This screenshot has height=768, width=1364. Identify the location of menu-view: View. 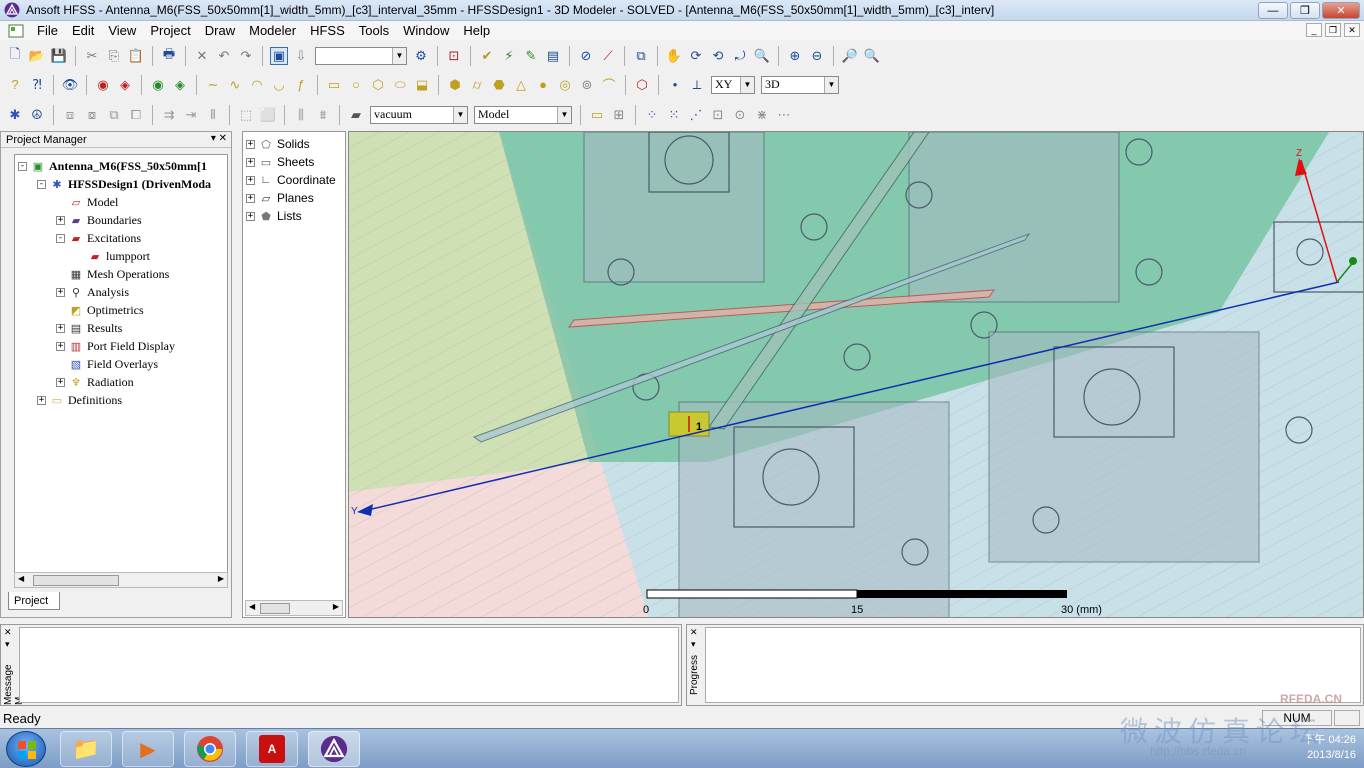
(122, 30).